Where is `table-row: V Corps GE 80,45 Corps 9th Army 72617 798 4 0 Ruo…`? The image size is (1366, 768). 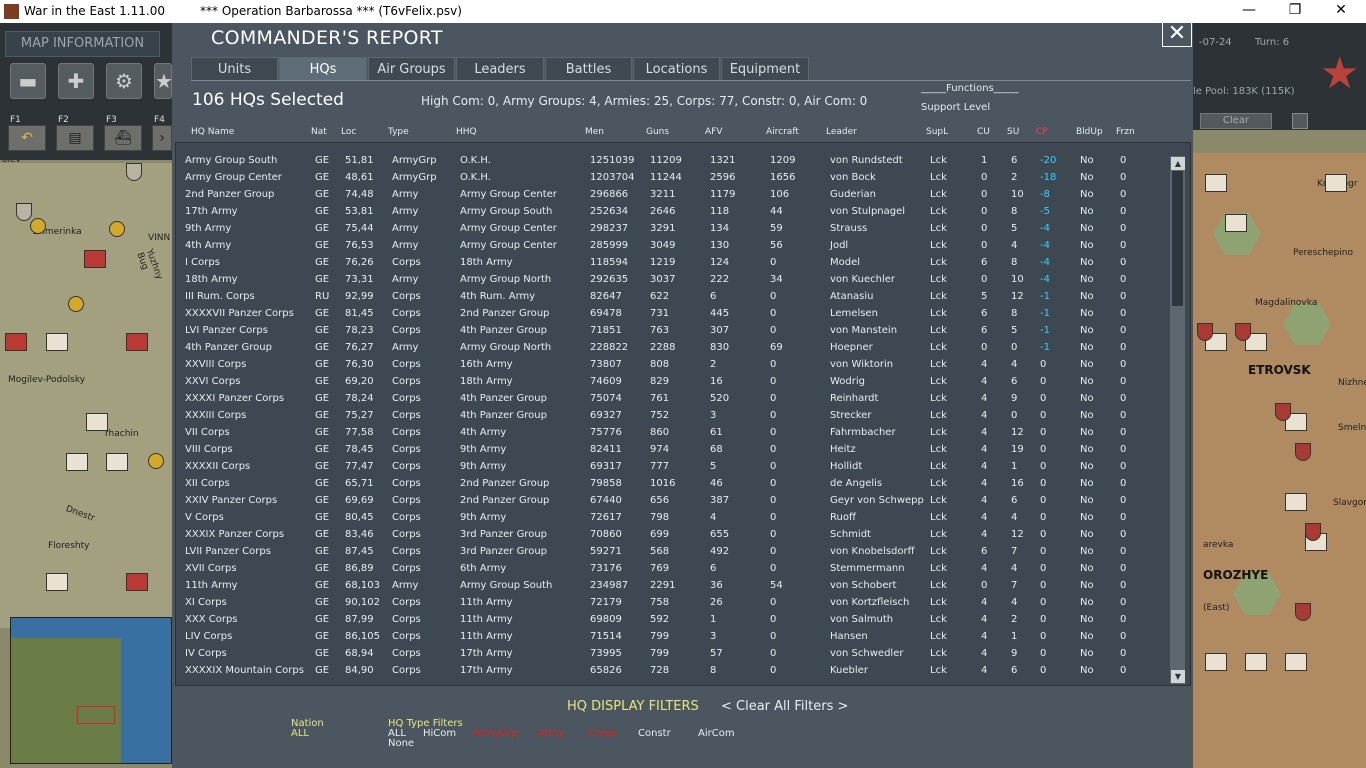 table-row: V Corps GE 80,45 Corps 9th Army 72617 798 4 0 Ruo… is located at coordinates (671, 517).